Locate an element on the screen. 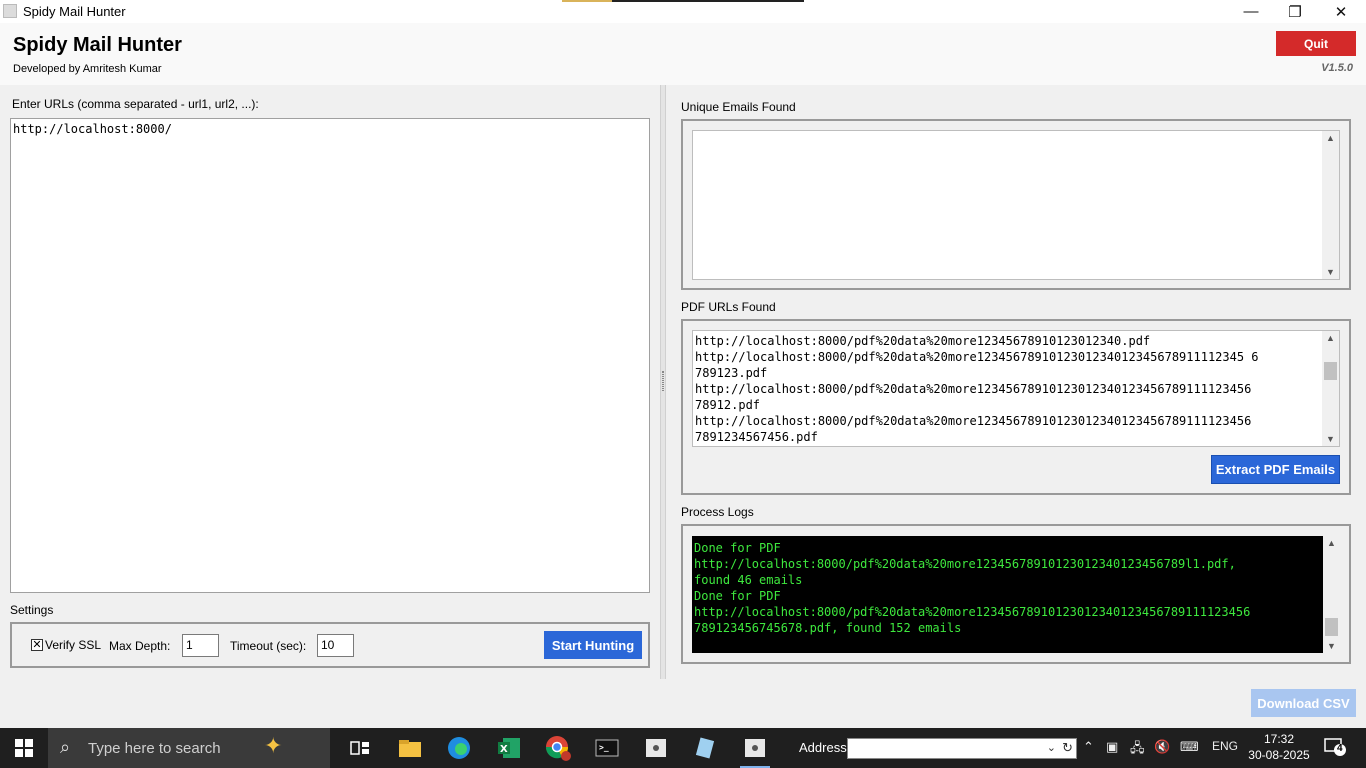 This screenshot has width=1366, height=768. notification-icon: 4 is located at coordinates (1335, 747).